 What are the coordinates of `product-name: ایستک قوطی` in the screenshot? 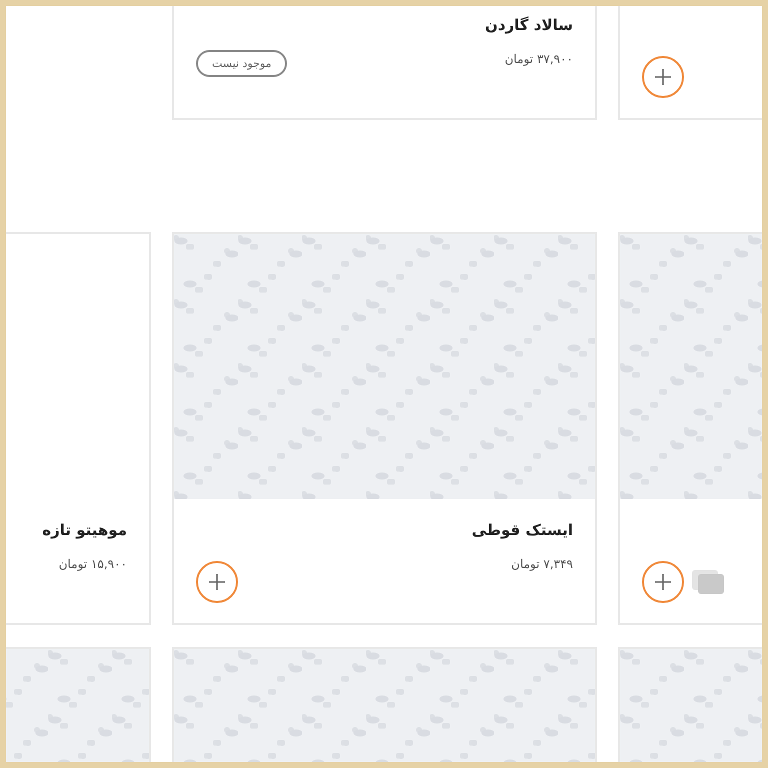 It's located at (522, 530).